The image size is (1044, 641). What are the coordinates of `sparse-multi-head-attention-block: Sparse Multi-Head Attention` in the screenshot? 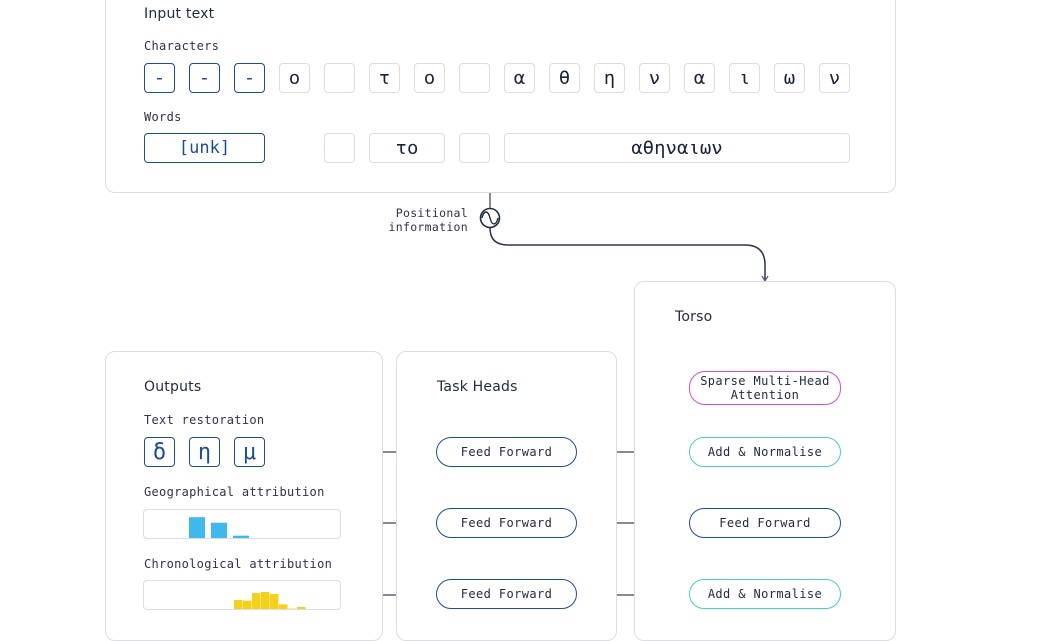 It's located at (765, 388).